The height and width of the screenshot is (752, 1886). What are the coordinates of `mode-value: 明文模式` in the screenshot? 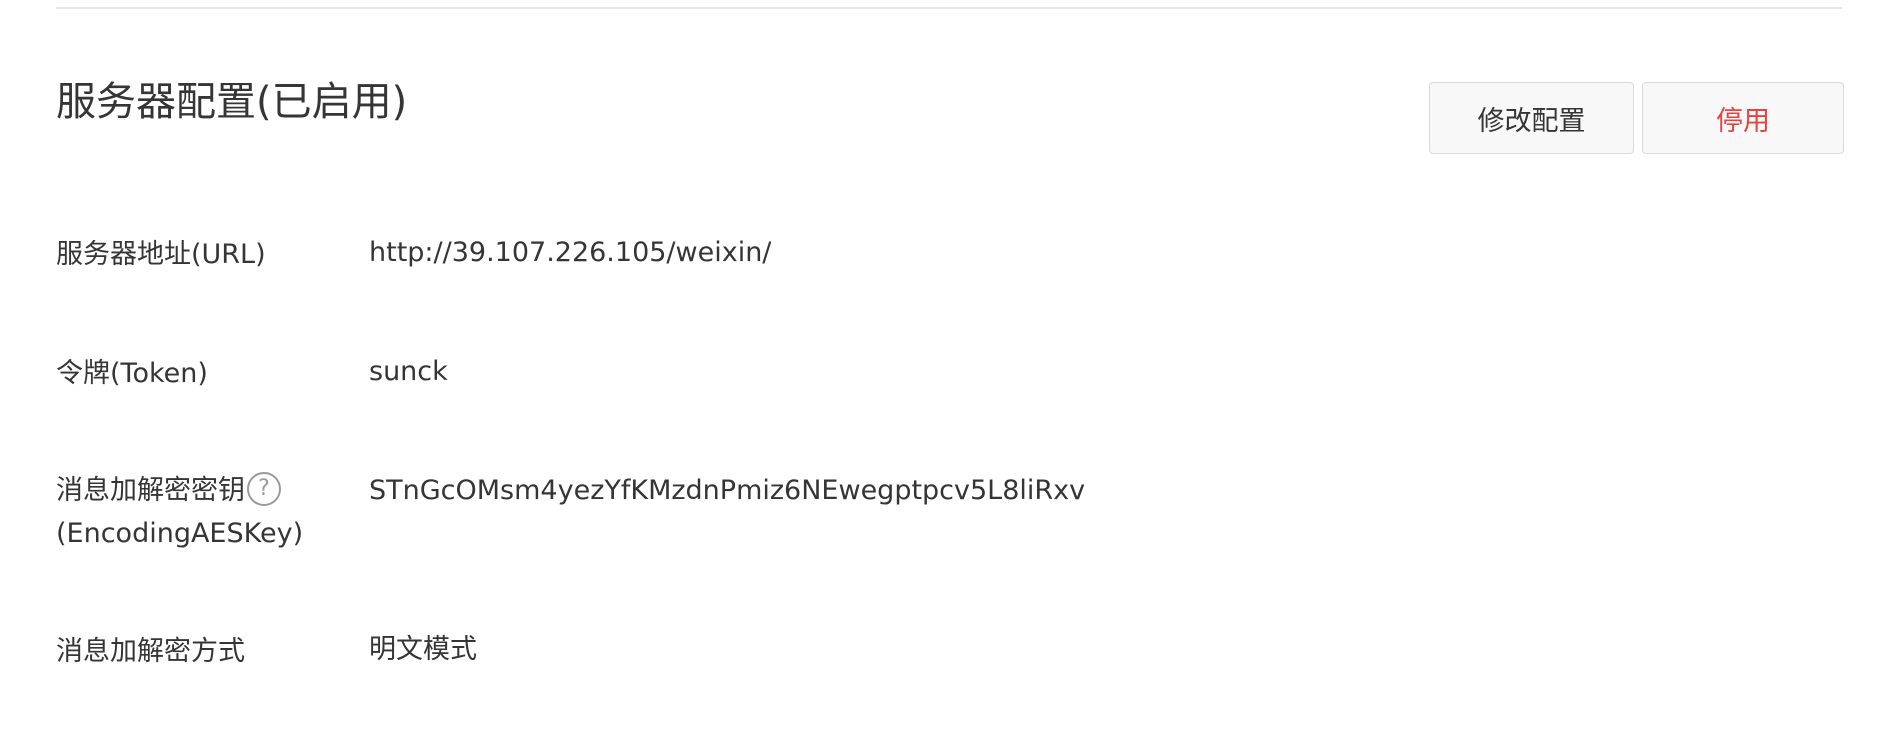 It's located at (423, 649).